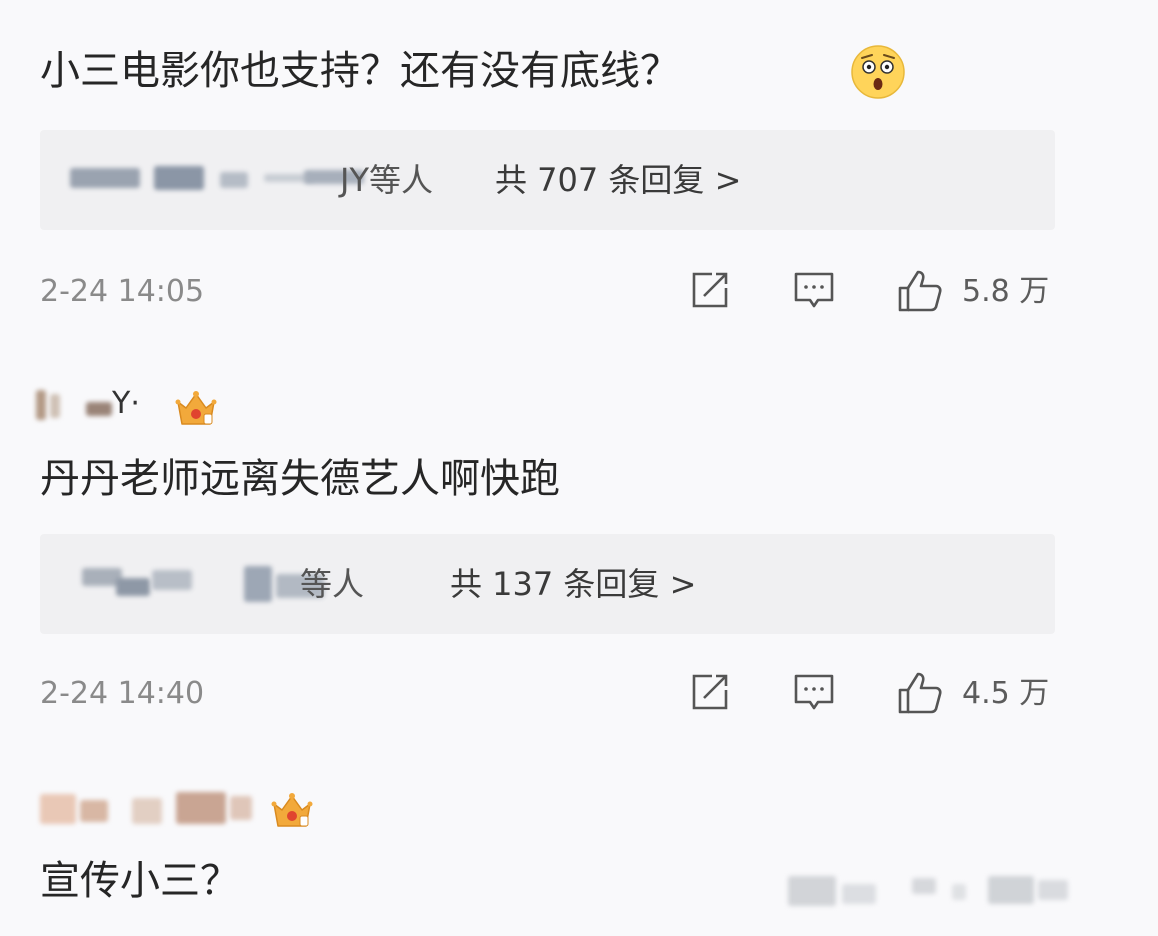 The image size is (1158, 936). Describe the element at coordinates (122, 291) in the screenshot. I see `timestamp: 2-24 14:05` at that location.